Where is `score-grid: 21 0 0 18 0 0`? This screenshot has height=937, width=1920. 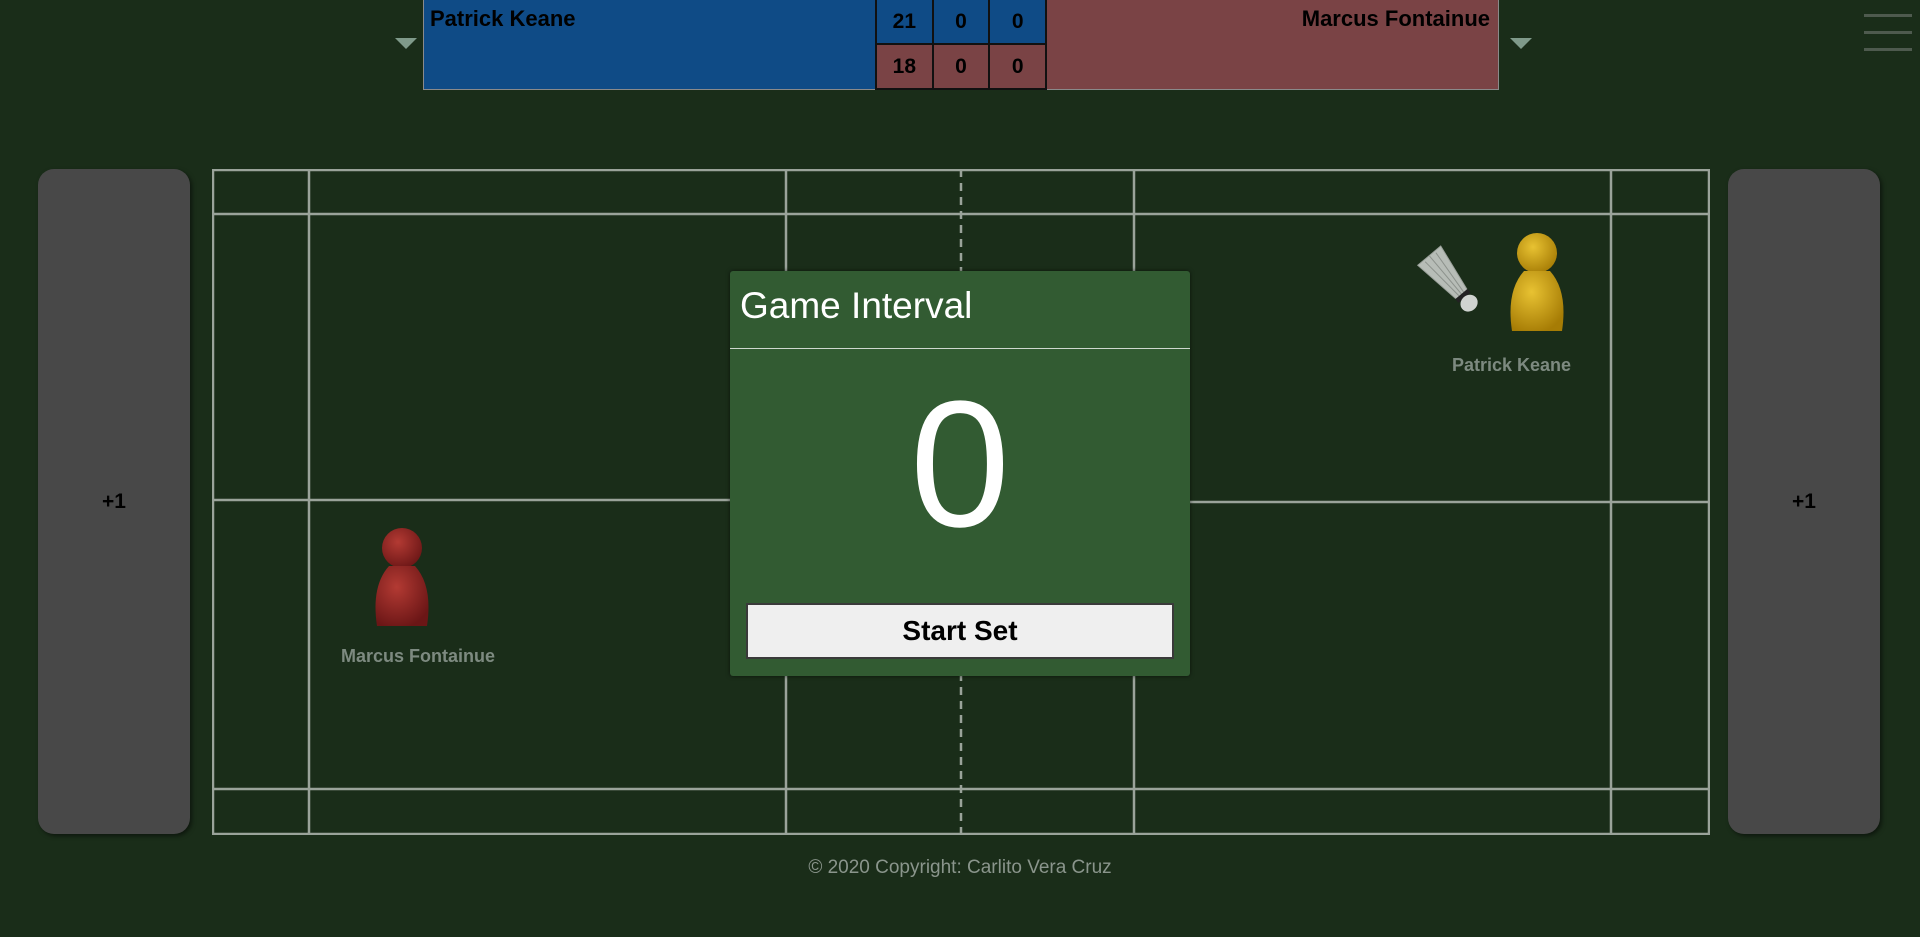 score-grid: 21 0 0 18 0 0 is located at coordinates (961, 45).